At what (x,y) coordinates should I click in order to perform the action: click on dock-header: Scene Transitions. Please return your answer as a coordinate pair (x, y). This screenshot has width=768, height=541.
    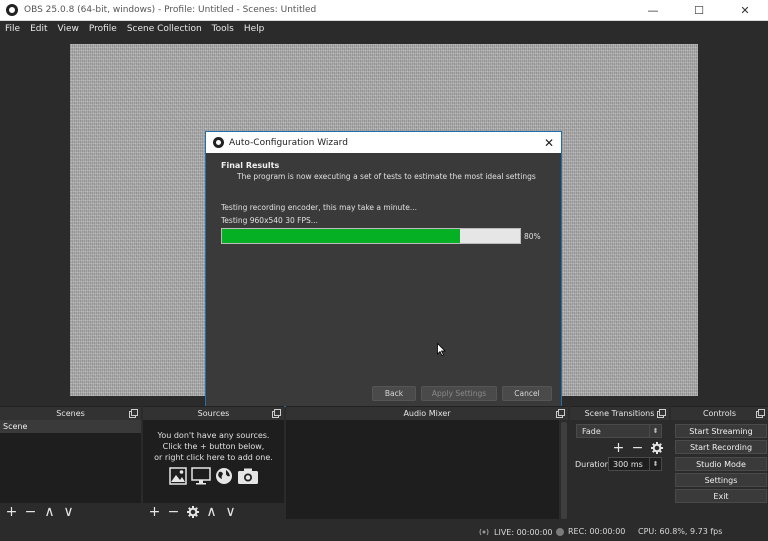
    Looking at the image, I should click on (619, 413).